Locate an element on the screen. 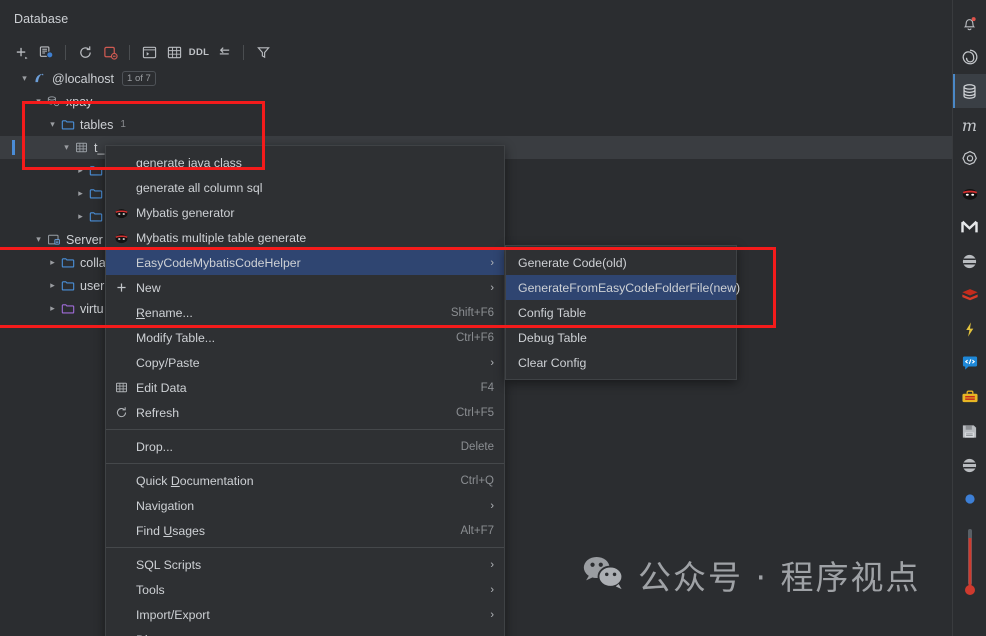 Image resolution: width=986 pixels, height=636 pixels. tree-node-xpay: ▾ xpay is located at coordinates (476, 101).